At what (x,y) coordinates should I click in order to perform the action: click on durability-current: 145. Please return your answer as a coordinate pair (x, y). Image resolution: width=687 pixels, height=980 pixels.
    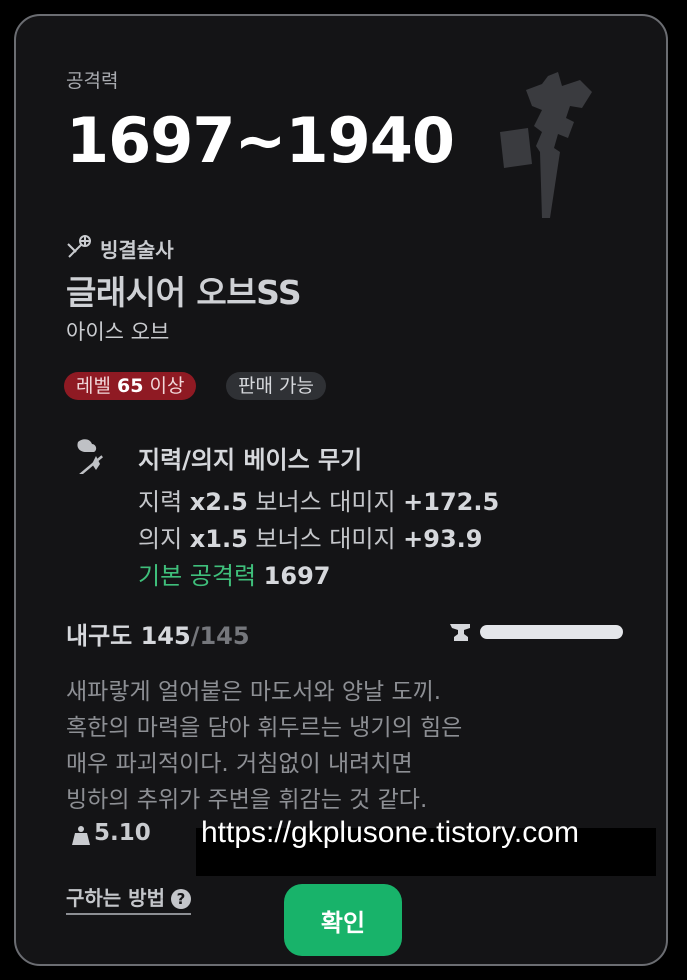
    Looking at the image, I should click on (165, 636).